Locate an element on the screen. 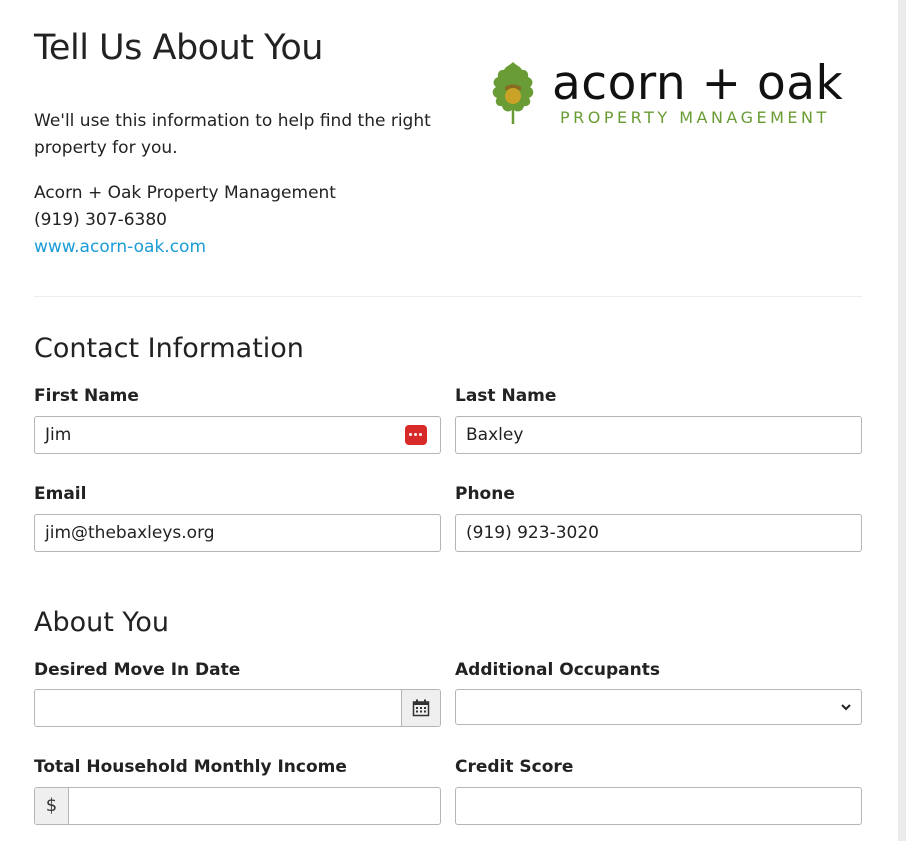  calendar-button is located at coordinates (420, 708).